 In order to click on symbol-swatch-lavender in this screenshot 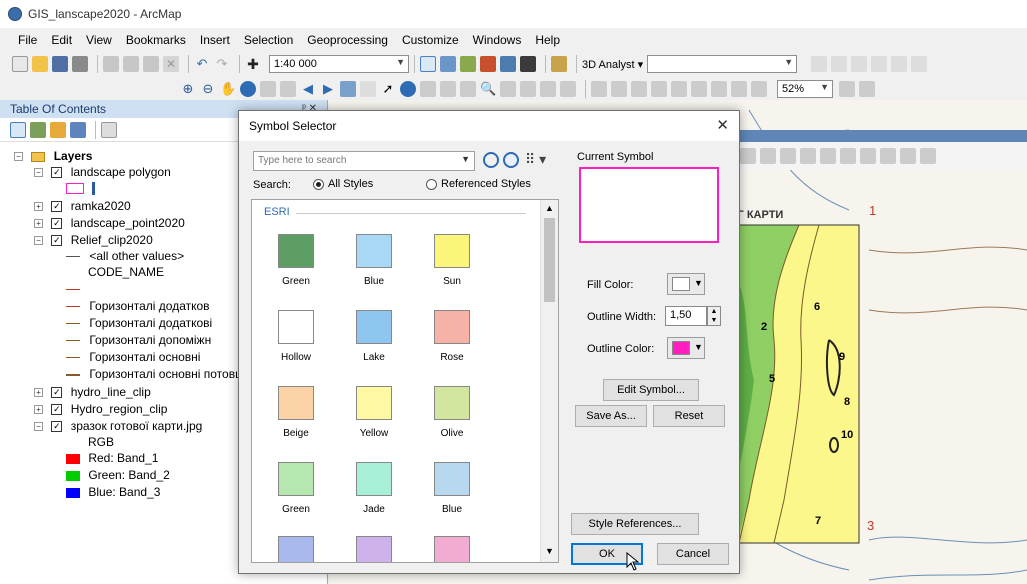, I will do `click(374, 549)`.